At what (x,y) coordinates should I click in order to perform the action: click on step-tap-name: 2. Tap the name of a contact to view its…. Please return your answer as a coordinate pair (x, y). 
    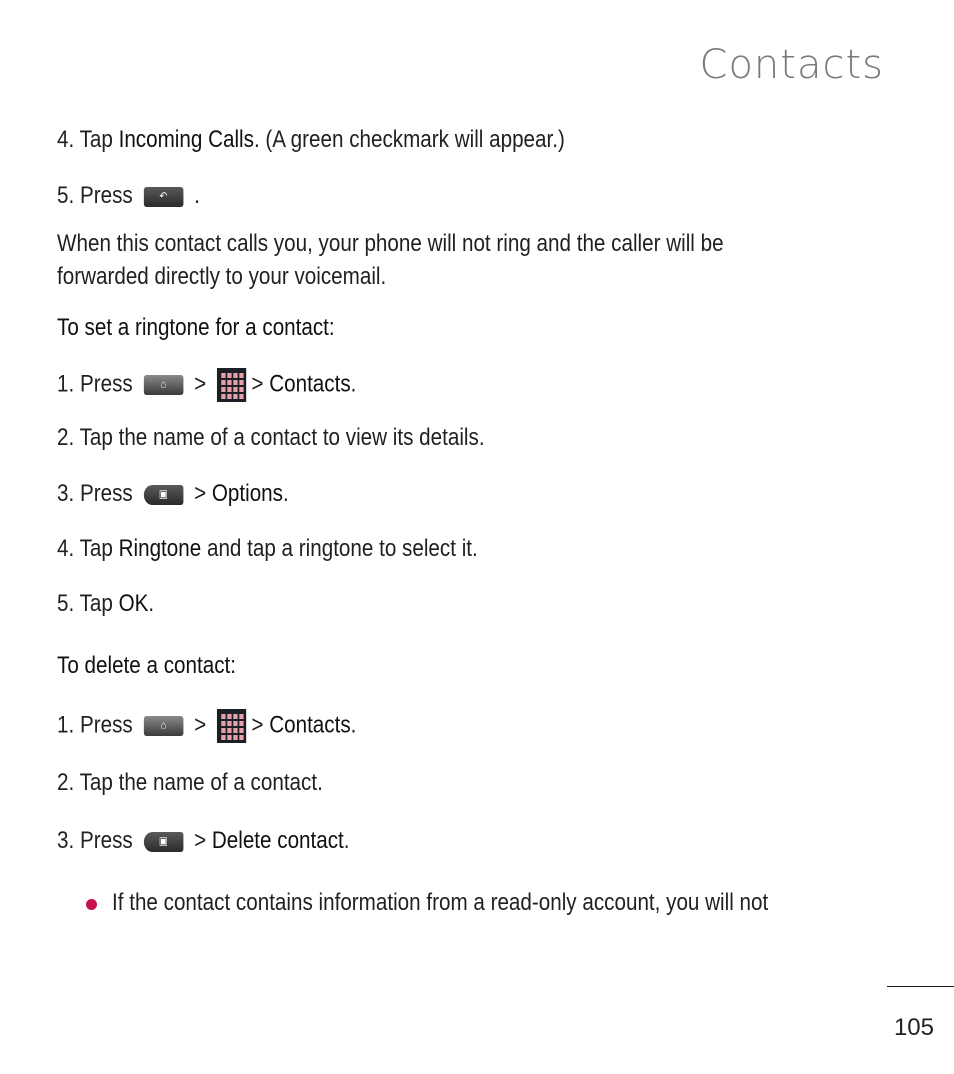
    Looking at the image, I should click on (271, 437).